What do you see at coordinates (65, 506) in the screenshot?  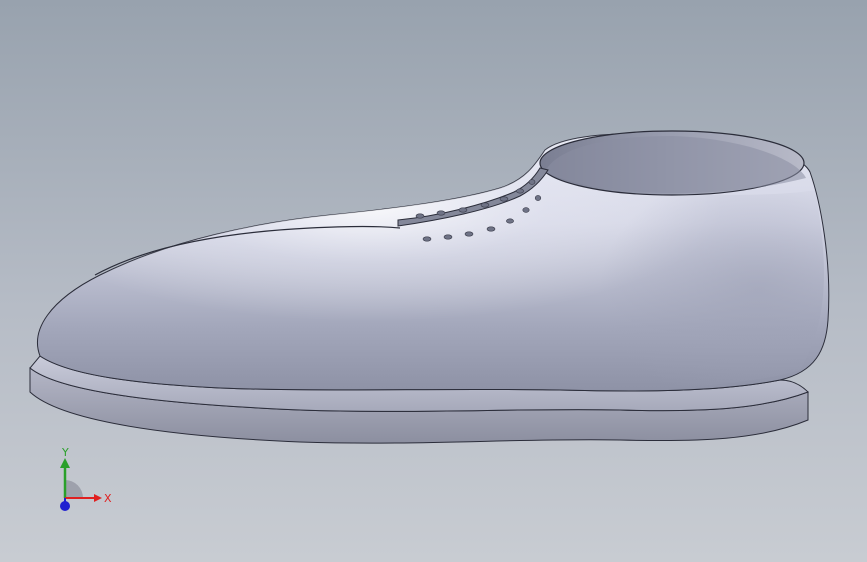 I see `z-axis-dot` at bounding box center [65, 506].